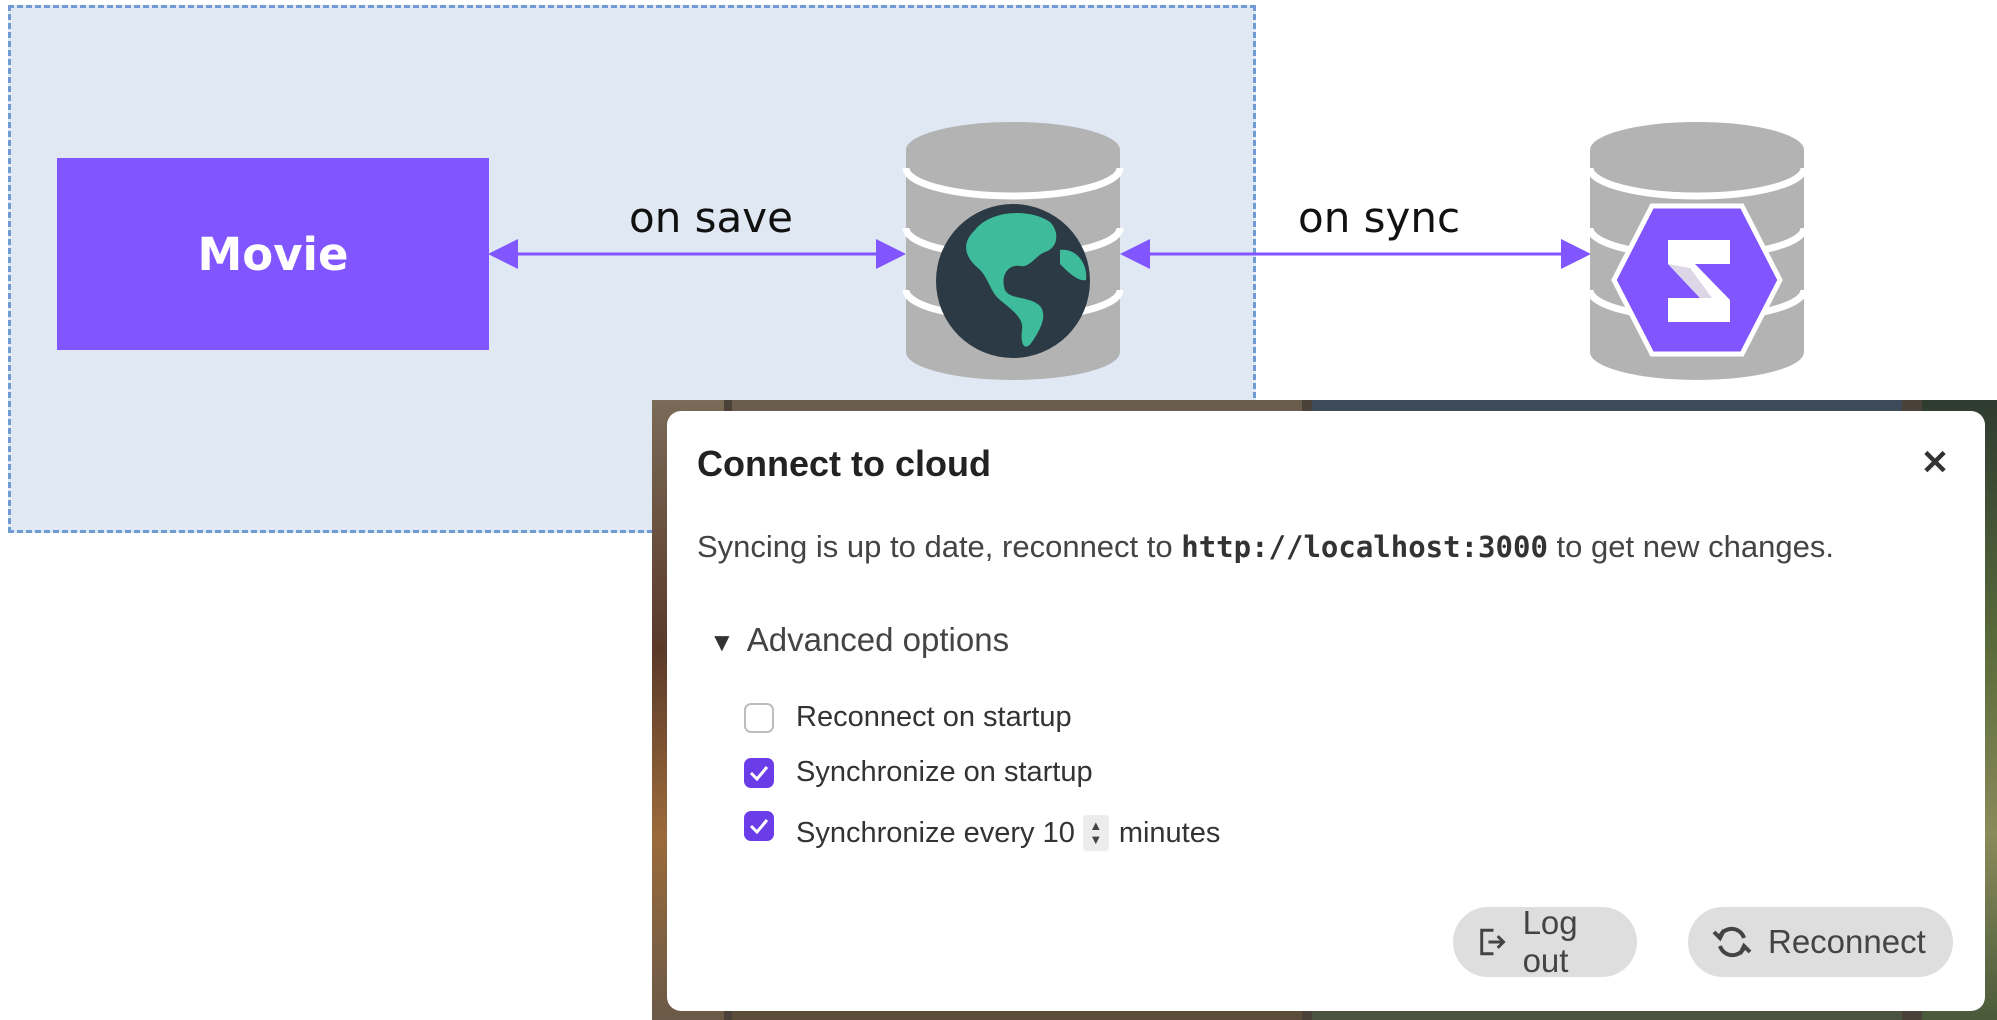 The width and height of the screenshot is (1997, 1020). I want to click on triangle-down-icon: ▼, so click(722, 642).